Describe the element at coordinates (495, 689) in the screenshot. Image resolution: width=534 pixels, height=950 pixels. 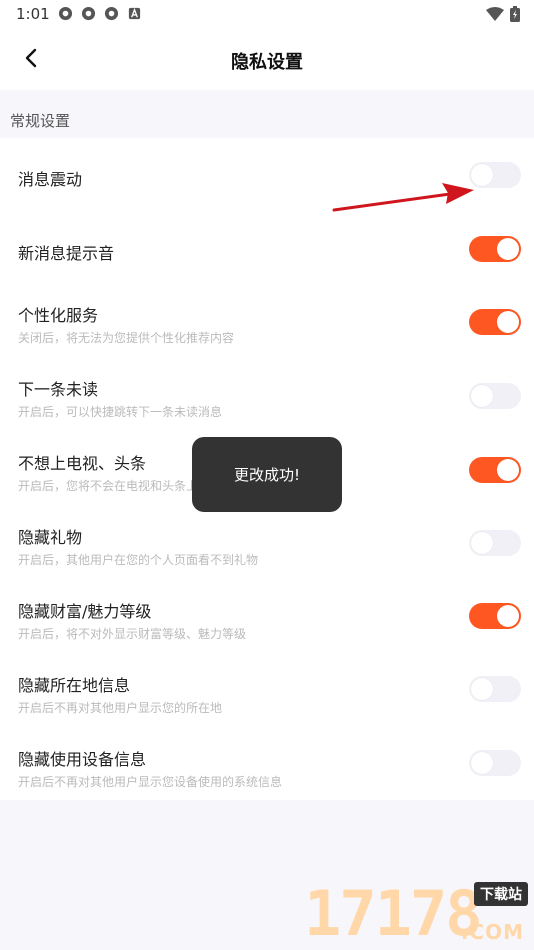
I see `hide-location-toggle` at that location.